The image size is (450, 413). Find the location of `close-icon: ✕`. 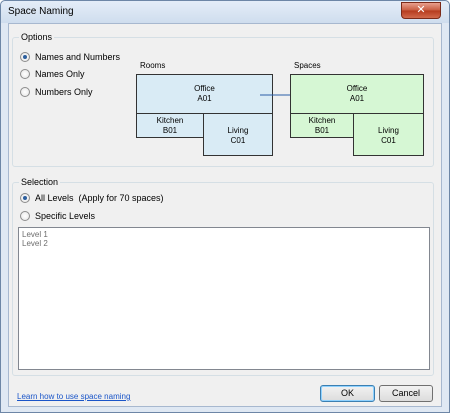

close-icon: ✕ is located at coordinates (421, 10).